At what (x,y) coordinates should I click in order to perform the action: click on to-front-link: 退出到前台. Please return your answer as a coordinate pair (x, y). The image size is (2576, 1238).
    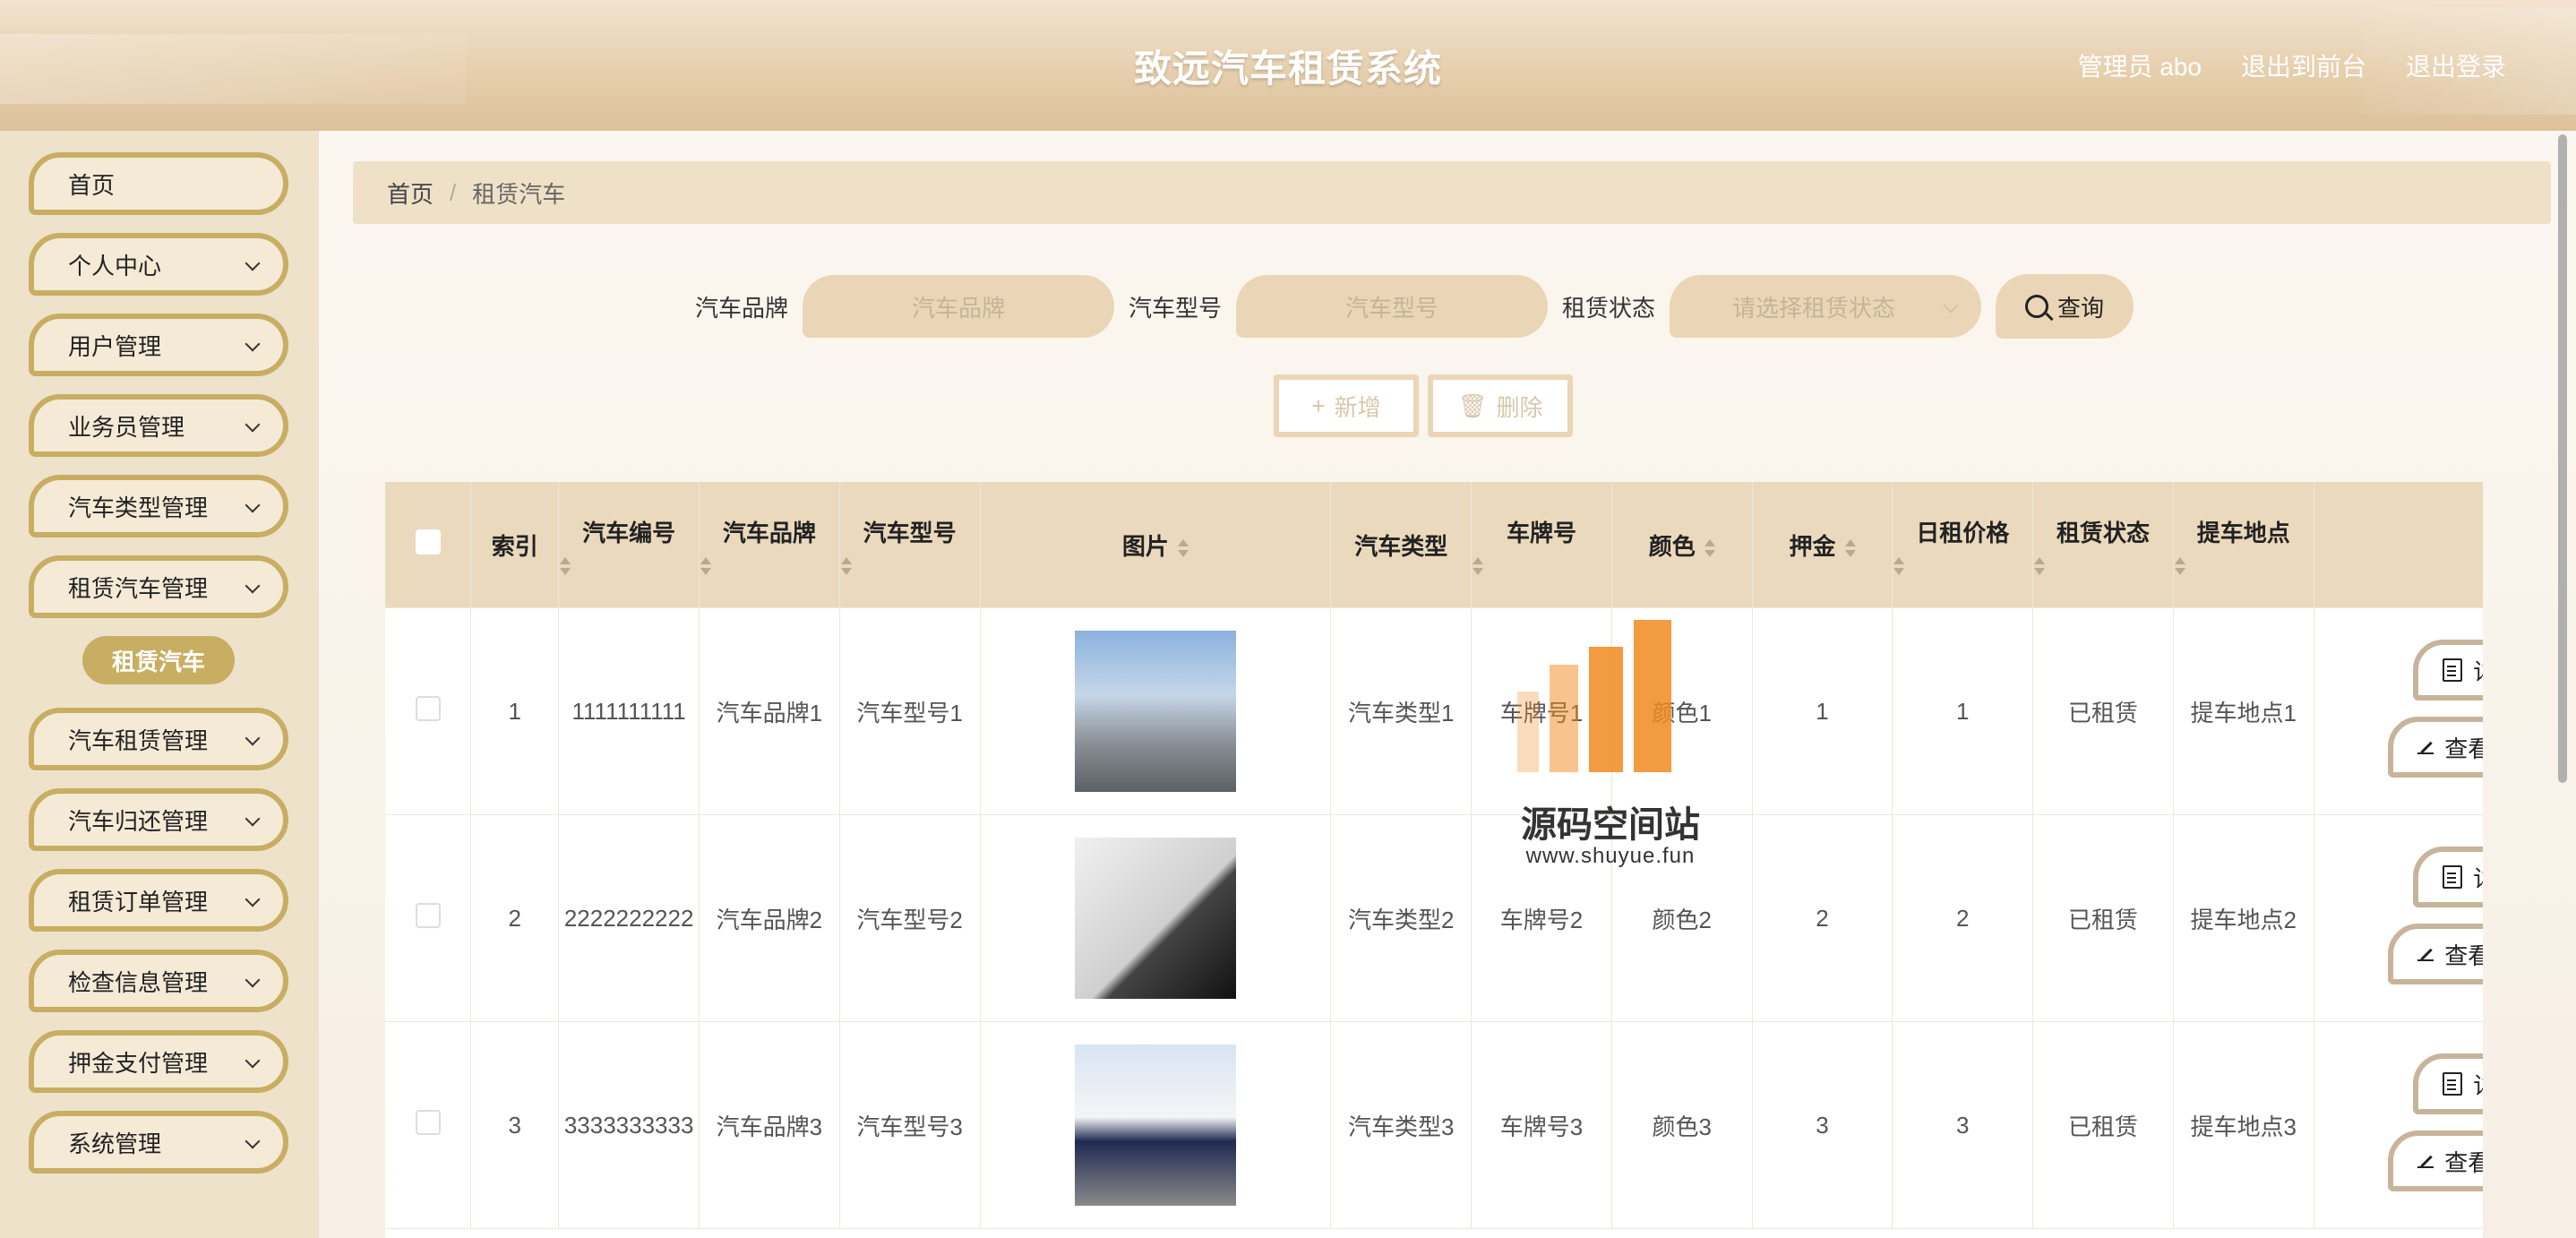
    Looking at the image, I should click on (2303, 65).